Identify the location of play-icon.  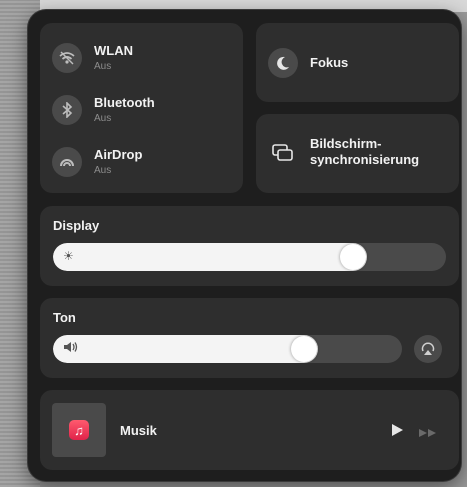
(397, 432).